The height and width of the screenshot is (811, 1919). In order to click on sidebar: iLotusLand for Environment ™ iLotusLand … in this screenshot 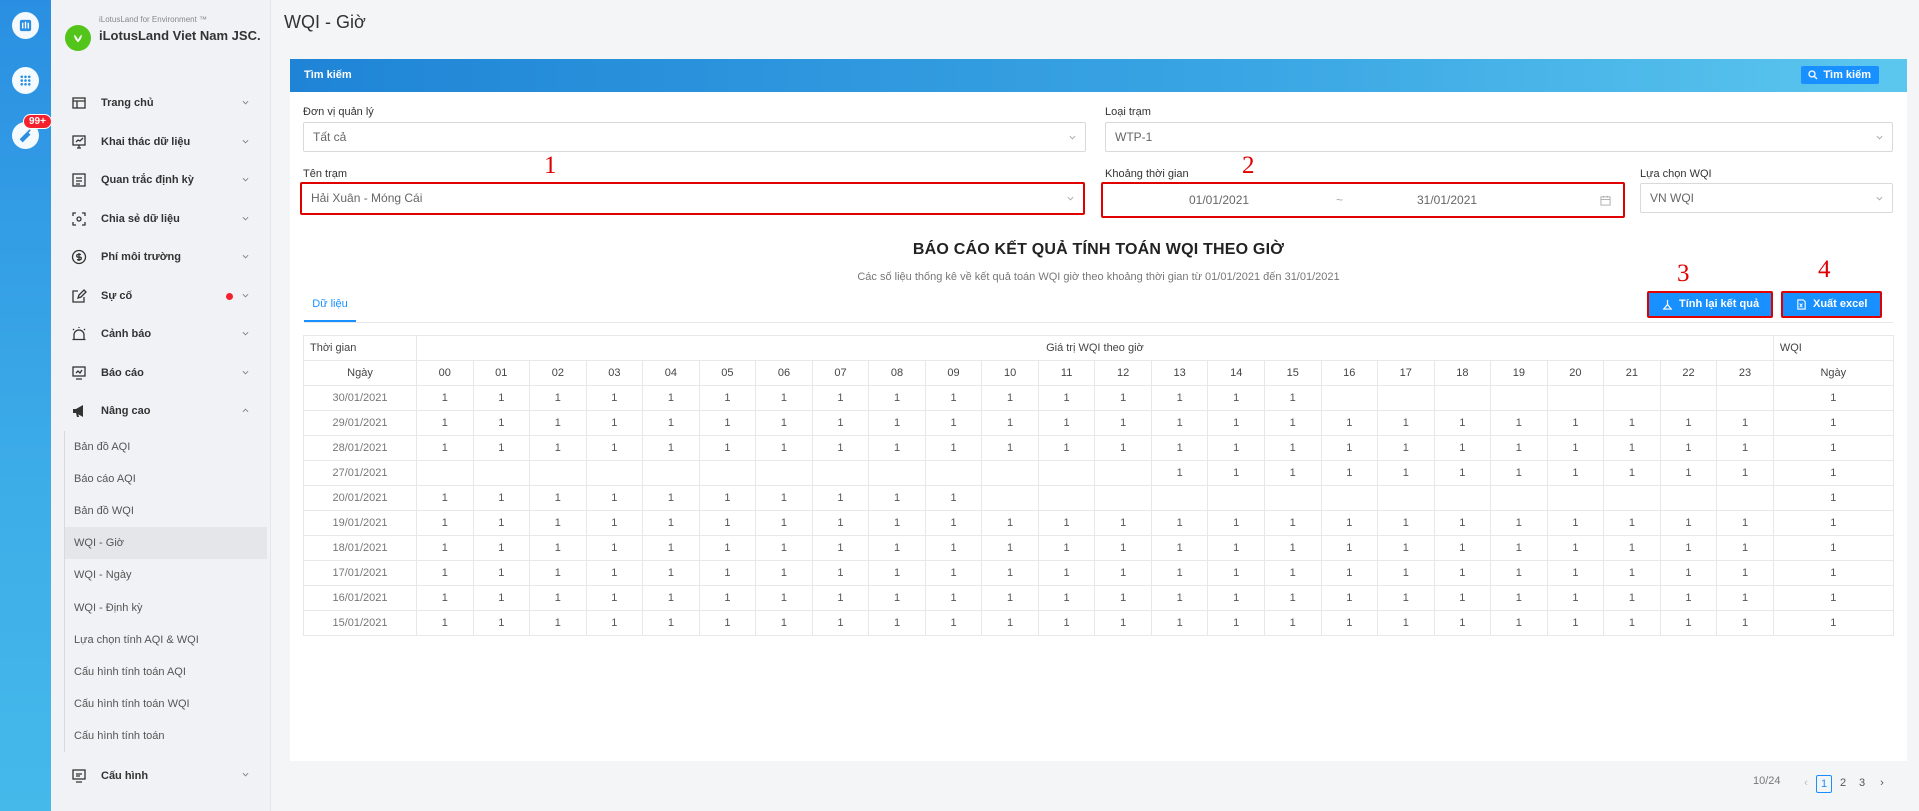, I will do `click(161, 405)`.